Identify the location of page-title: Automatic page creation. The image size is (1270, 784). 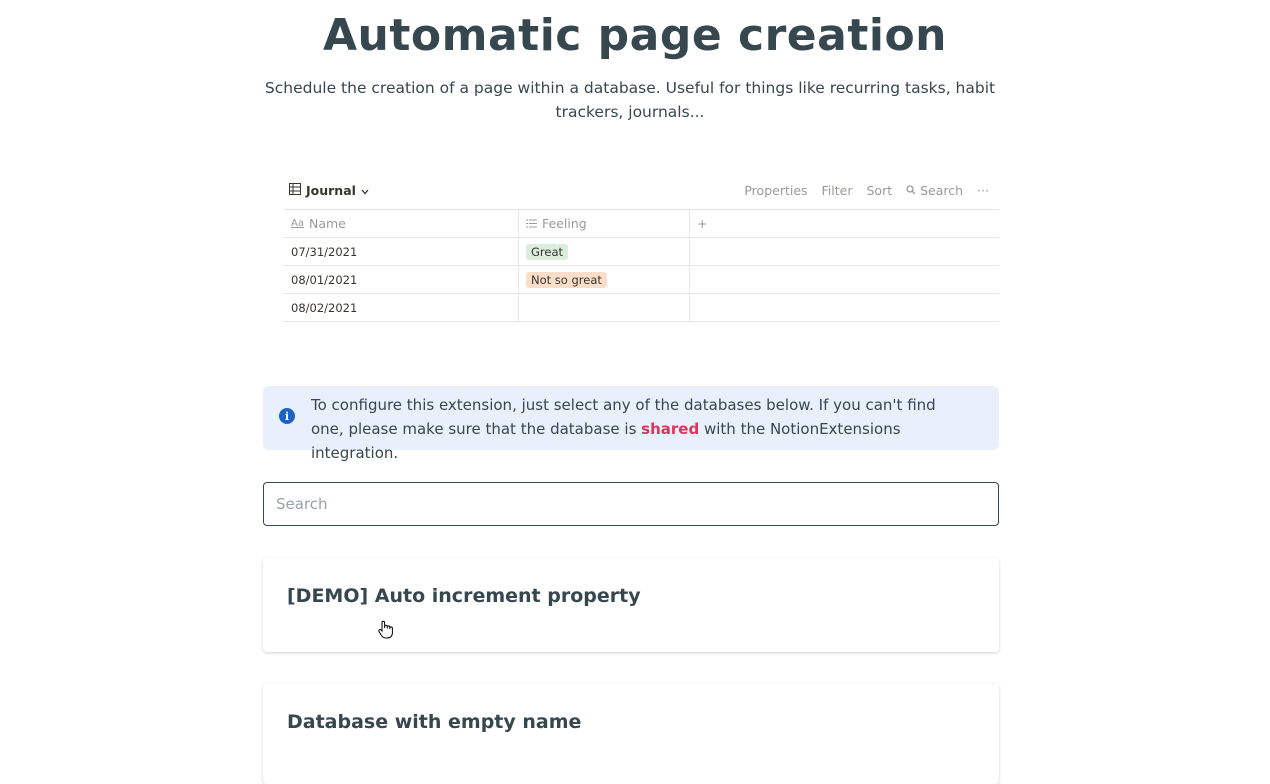
(635, 35).